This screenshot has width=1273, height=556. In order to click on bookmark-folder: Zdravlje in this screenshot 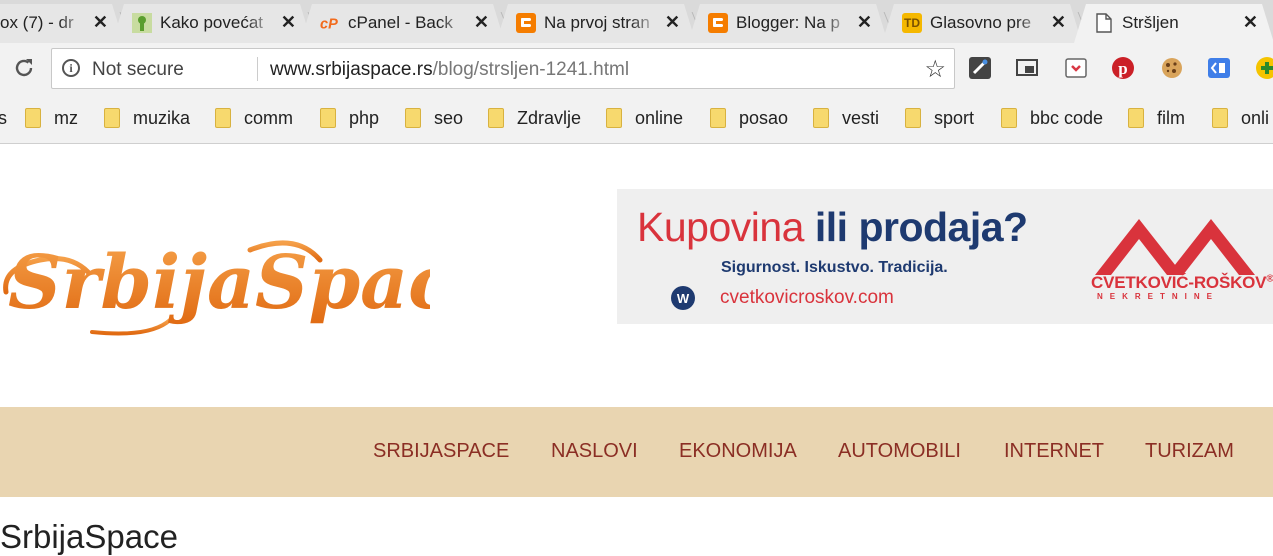, I will do `click(534, 118)`.